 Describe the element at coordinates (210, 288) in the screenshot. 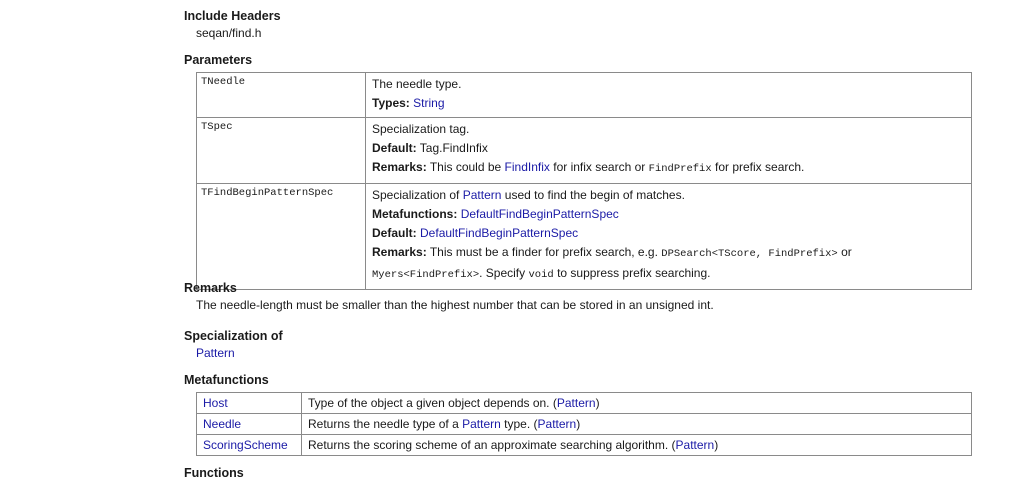

I see `remarks-heading: Remarks` at that location.